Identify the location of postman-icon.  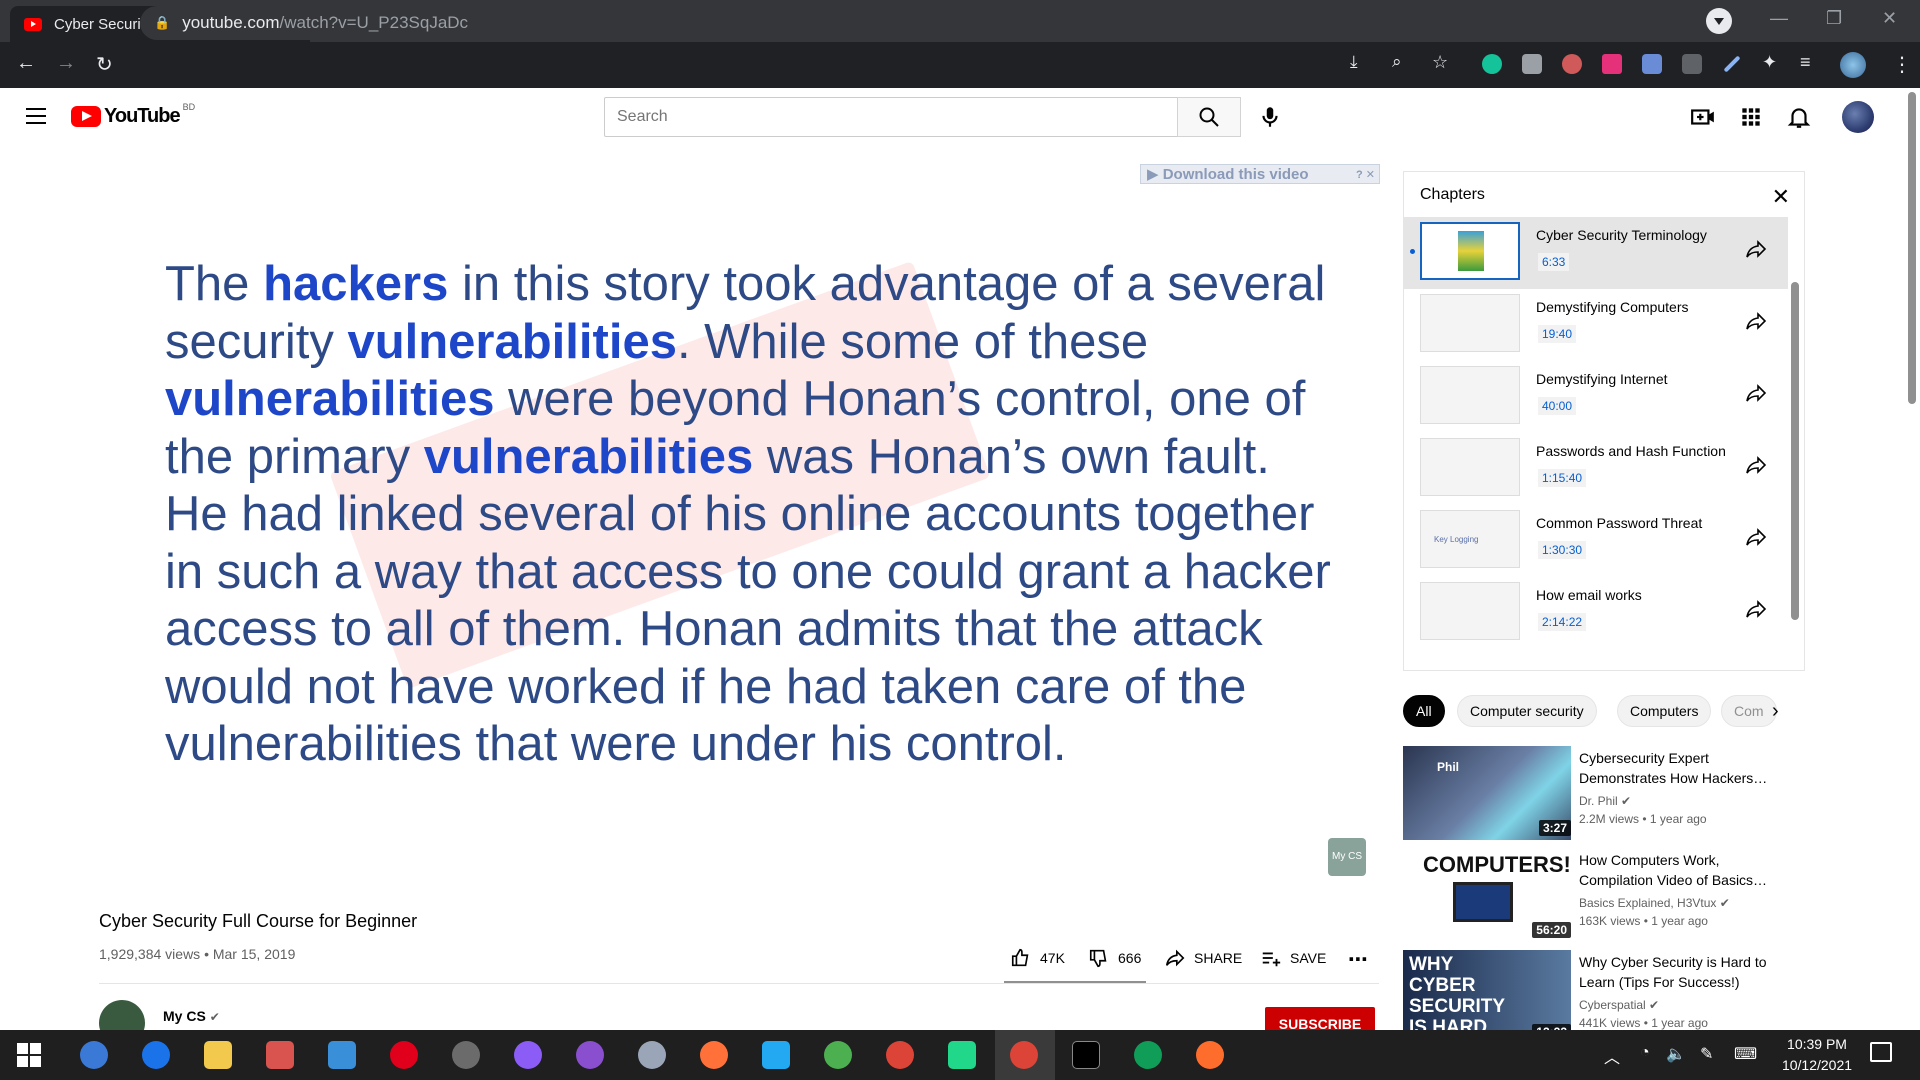
(1210, 1055).